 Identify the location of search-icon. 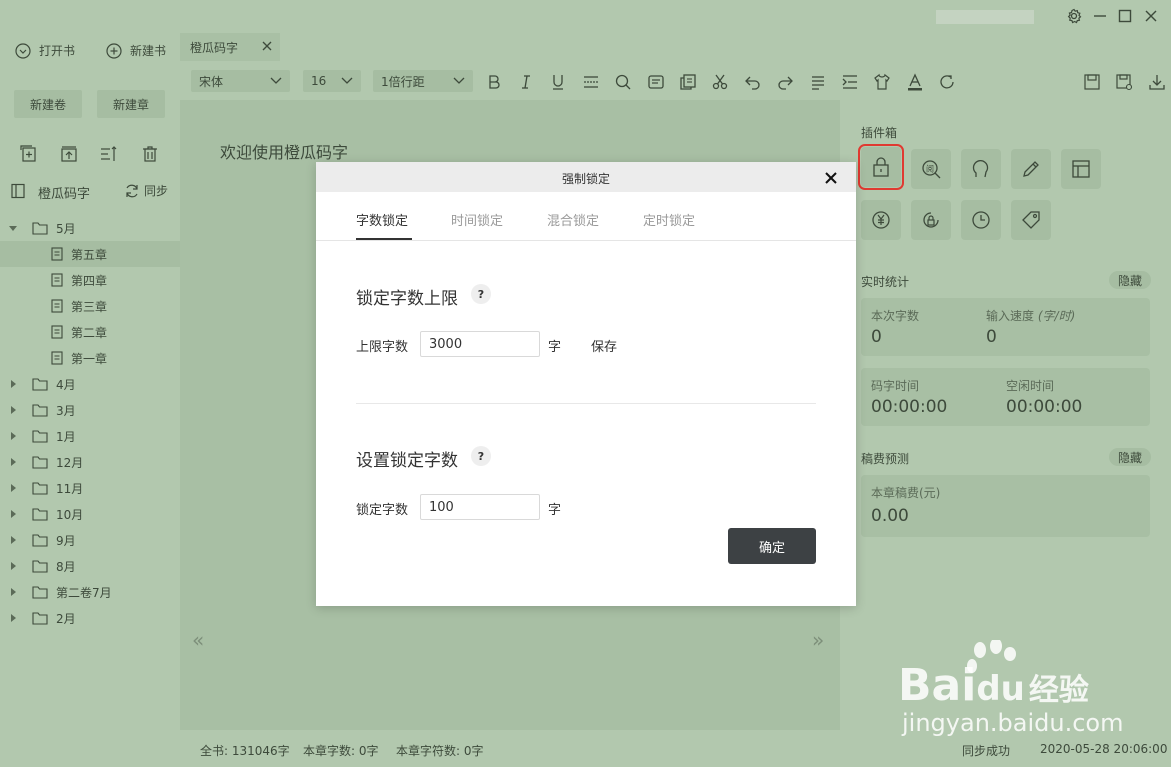
(623, 82).